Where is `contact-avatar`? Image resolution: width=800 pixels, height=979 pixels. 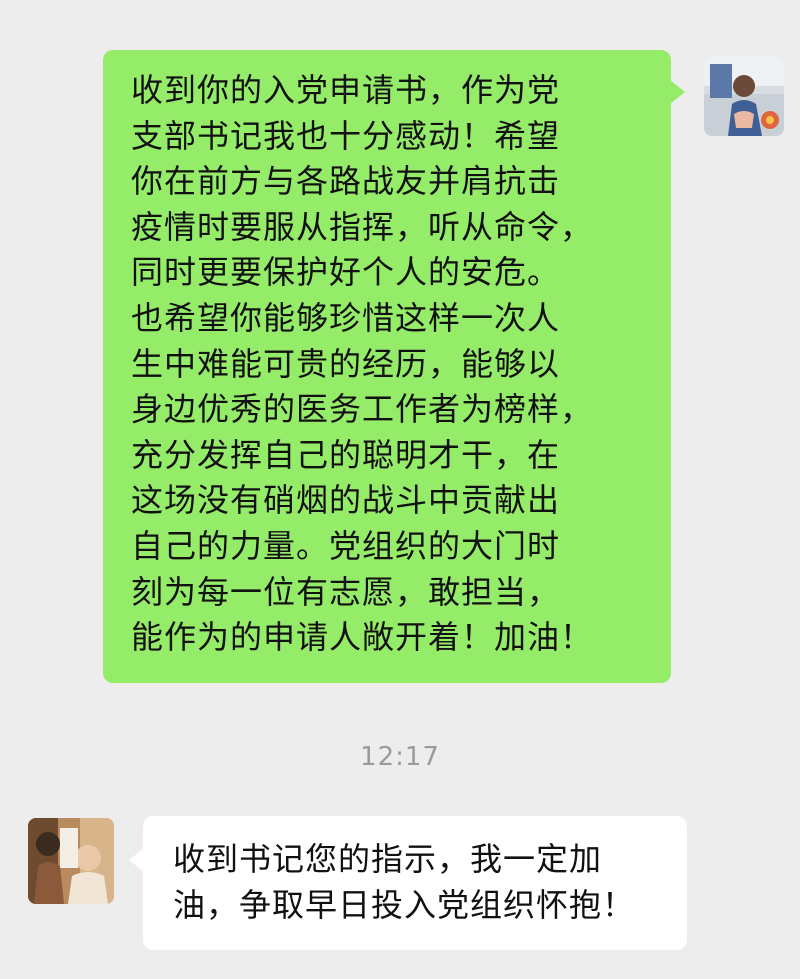 contact-avatar is located at coordinates (71, 861).